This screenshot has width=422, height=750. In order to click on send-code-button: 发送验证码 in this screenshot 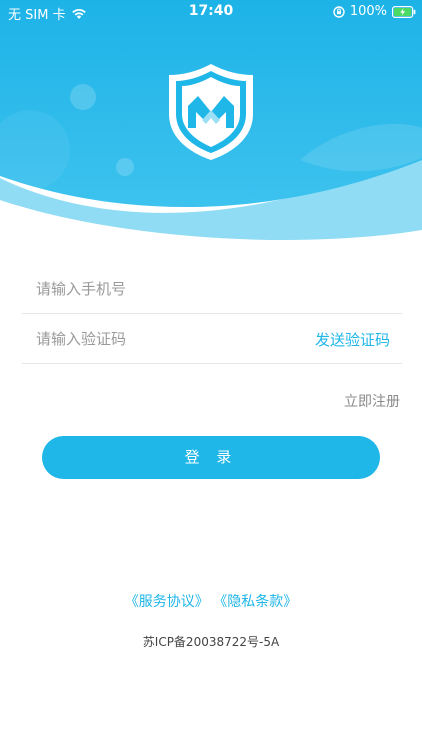, I will do `click(352, 339)`.